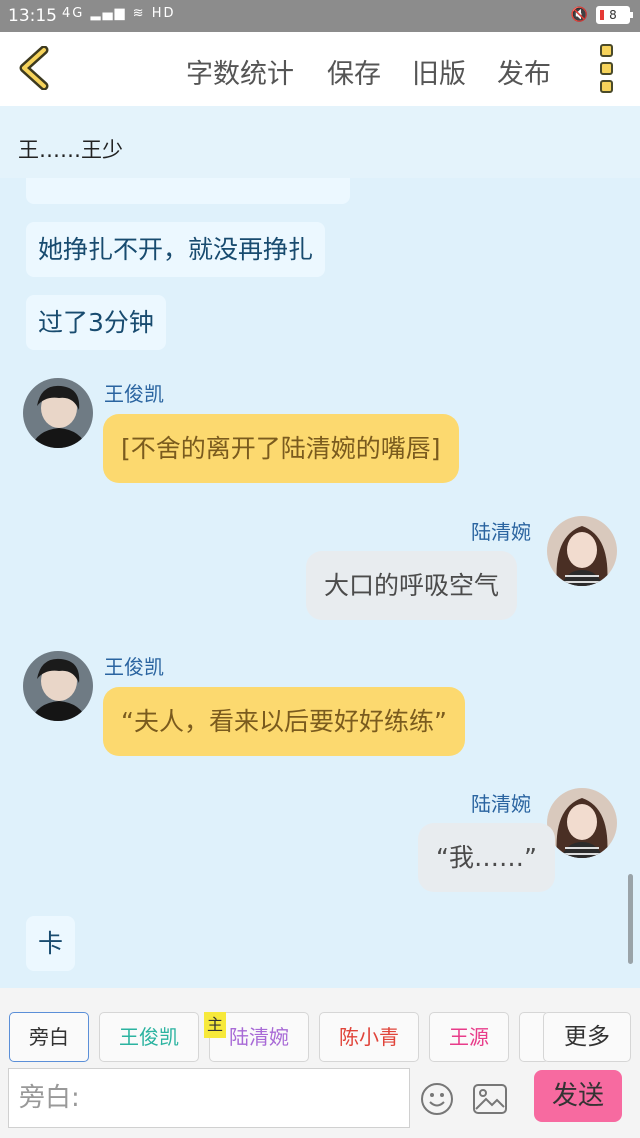 This screenshot has height=1138, width=640. Describe the element at coordinates (320, 16) in the screenshot. I see `status-bar: 13:15 4G ▂▄▆ ≋ HD 🔇 8` at that location.